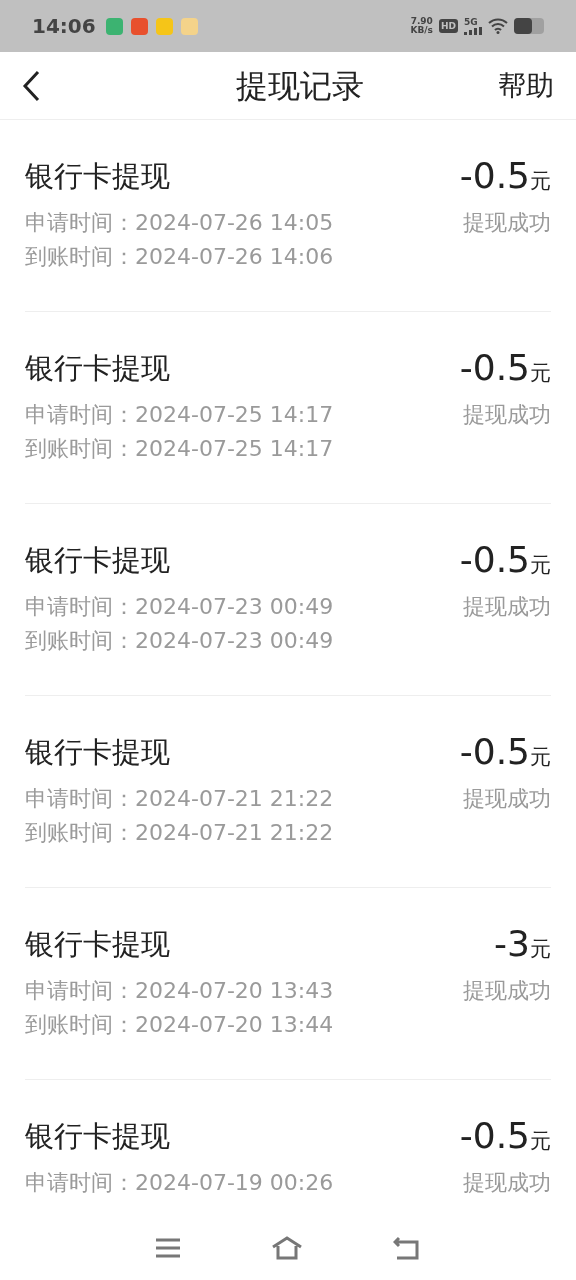 This screenshot has width=576, height=1280. I want to click on wifi-icon, so click(498, 26).